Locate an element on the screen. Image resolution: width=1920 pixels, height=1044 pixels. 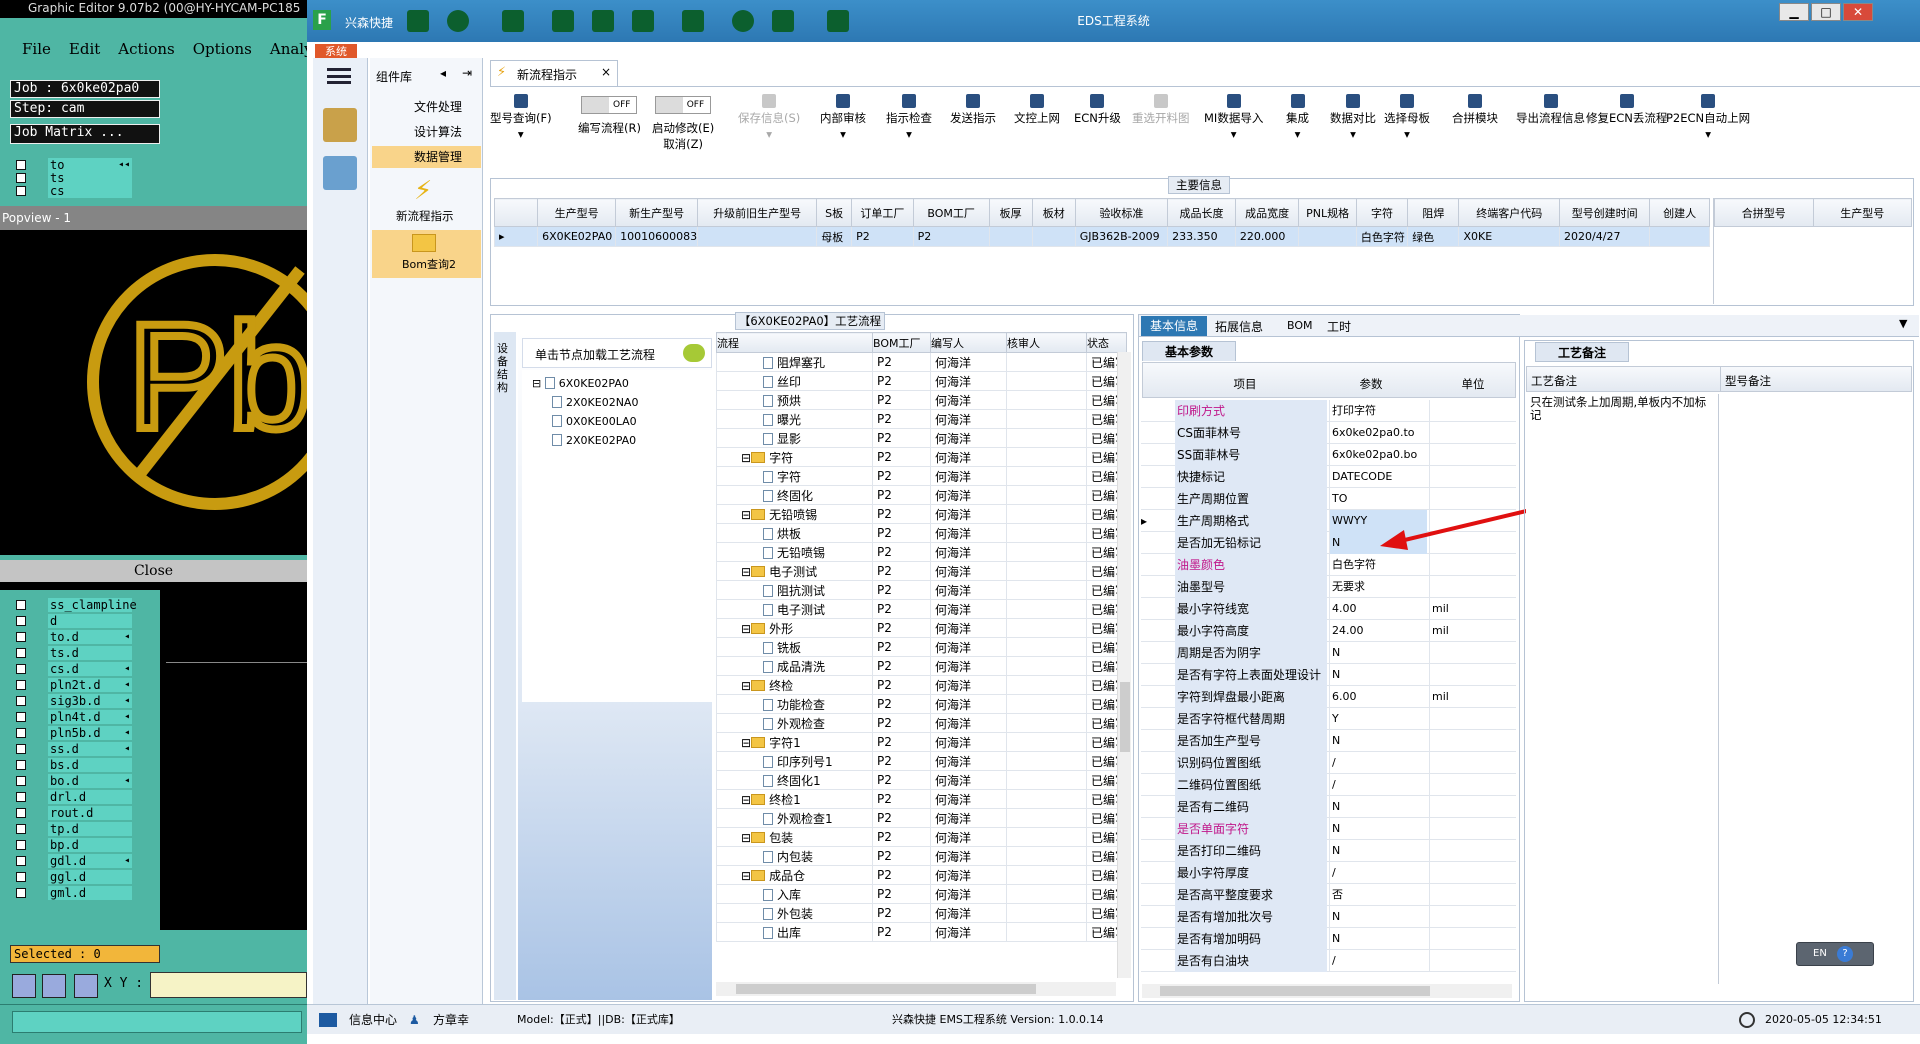
process-name-cell: 阻焊塞孔 is located at coordinates (794, 362).